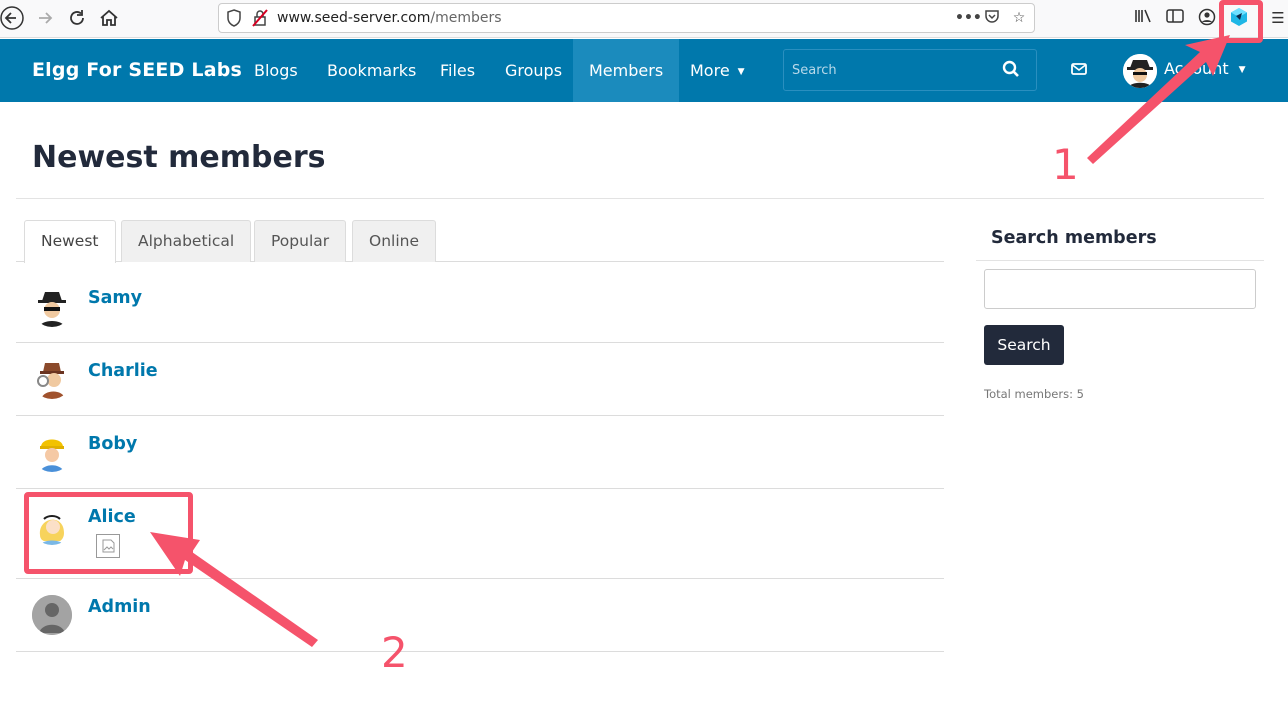 Image resolution: width=1288 pixels, height=702 pixels. Describe the element at coordinates (179, 157) in the screenshot. I see `page-title: Newest members` at that location.